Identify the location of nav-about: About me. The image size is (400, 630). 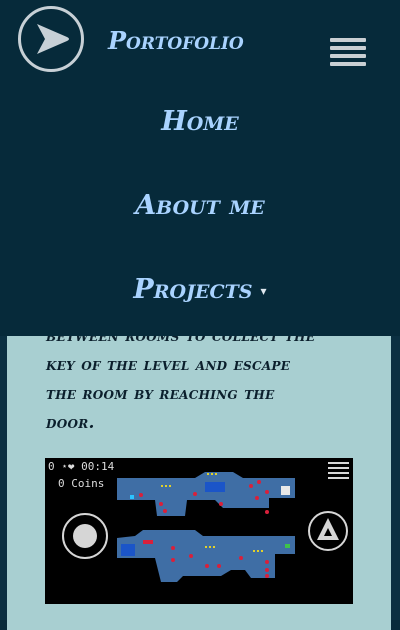
(200, 205).